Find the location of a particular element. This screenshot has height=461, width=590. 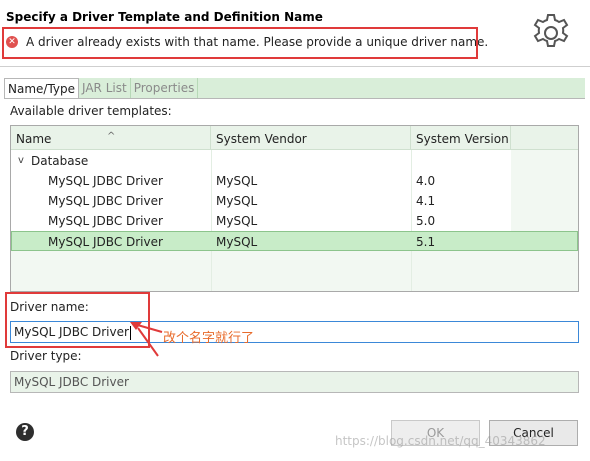

watermark: https://blog.csdn.net/qq_40343862 is located at coordinates (440, 441).